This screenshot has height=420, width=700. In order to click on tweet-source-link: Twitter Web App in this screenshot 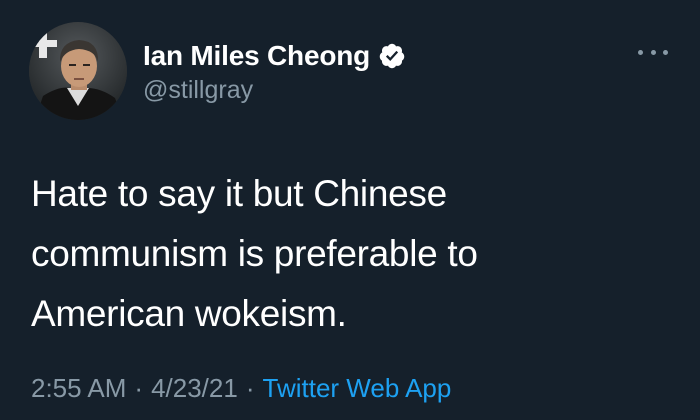, I will do `click(357, 388)`.